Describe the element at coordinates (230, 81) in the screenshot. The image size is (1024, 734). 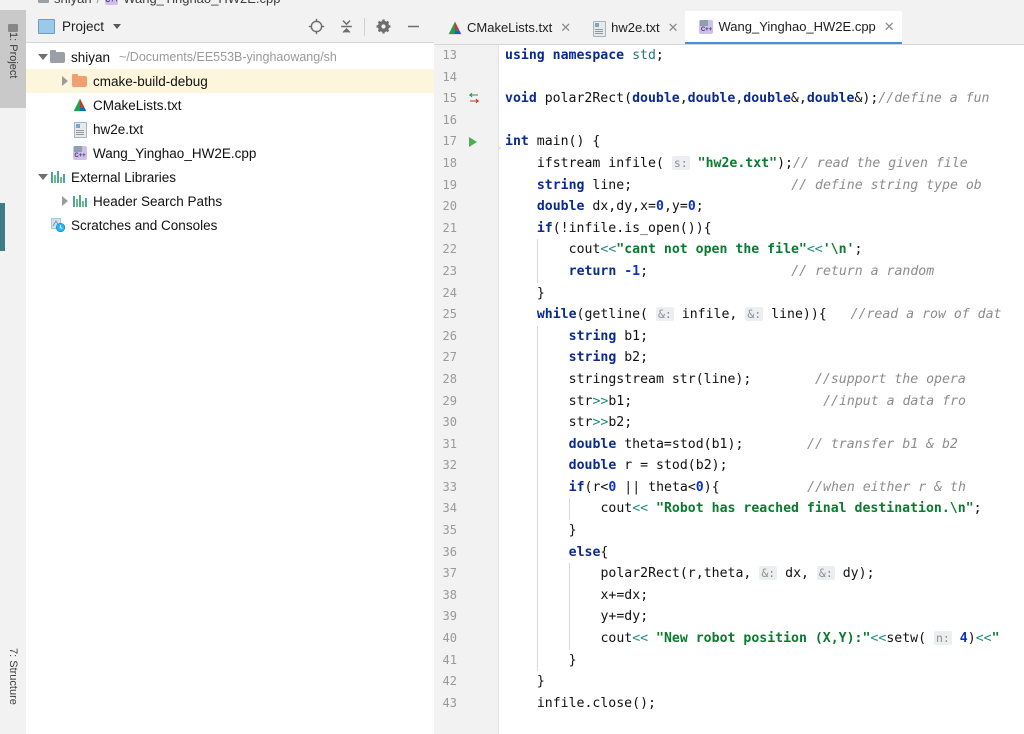
I see `tree-item-cmake-build-debug: cmake-build-debug` at that location.